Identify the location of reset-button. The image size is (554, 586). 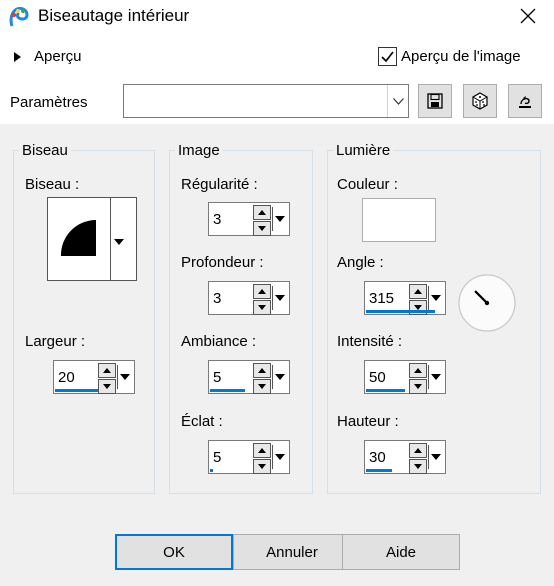
(525, 101).